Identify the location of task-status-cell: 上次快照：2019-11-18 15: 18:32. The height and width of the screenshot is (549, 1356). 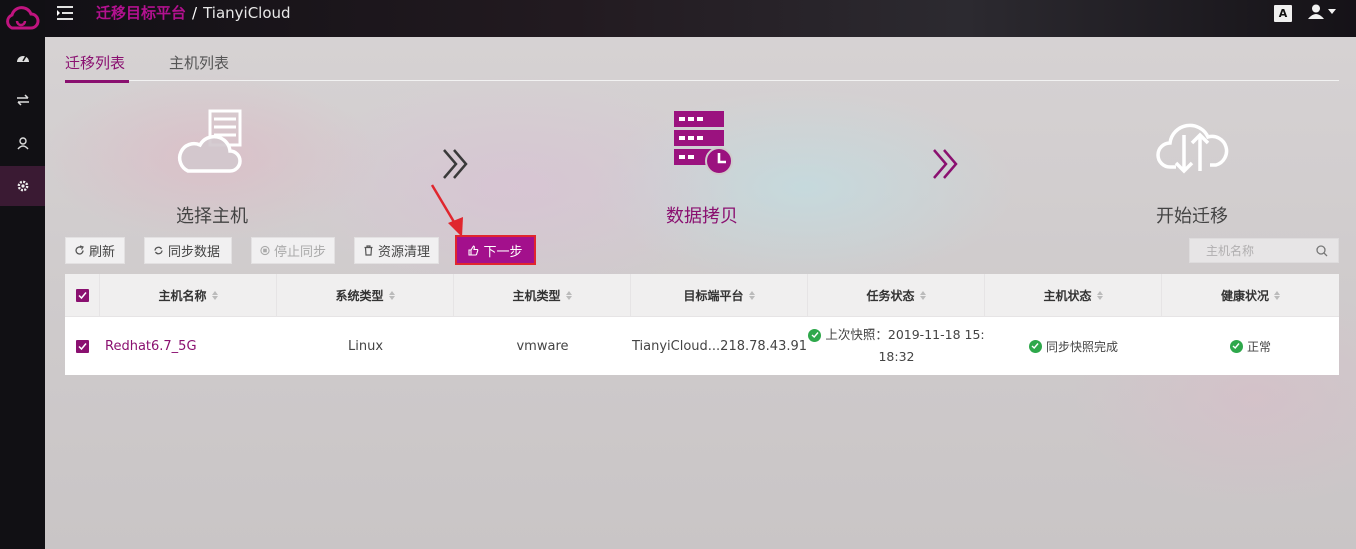
(896, 346).